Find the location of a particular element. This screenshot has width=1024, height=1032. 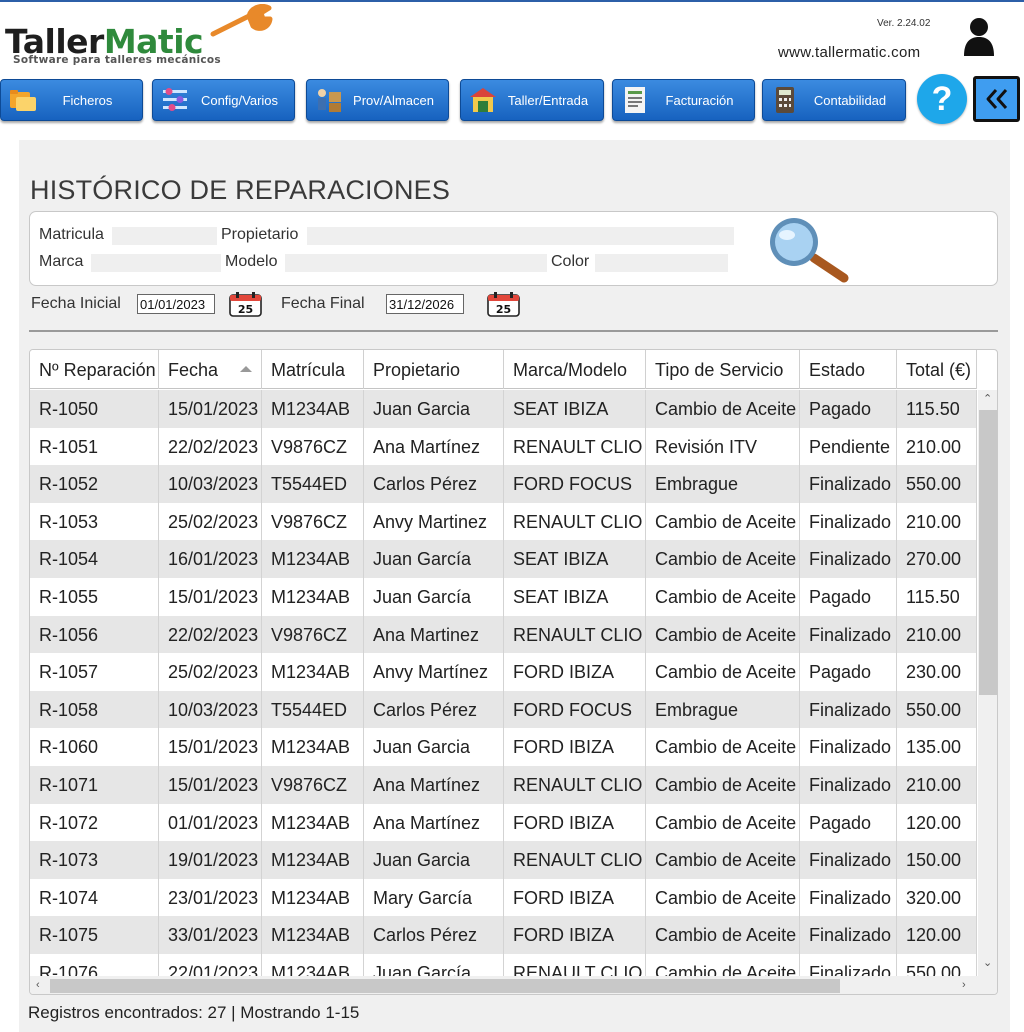

color-input is located at coordinates (661, 263).